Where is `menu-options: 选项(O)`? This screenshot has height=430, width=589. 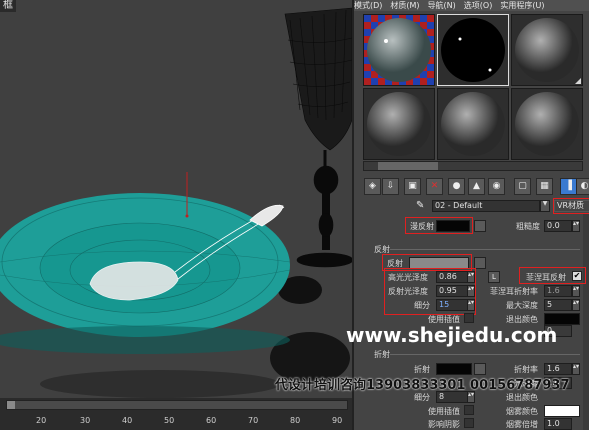
menu-options: 选项(O) is located at coordinates (478, 5).